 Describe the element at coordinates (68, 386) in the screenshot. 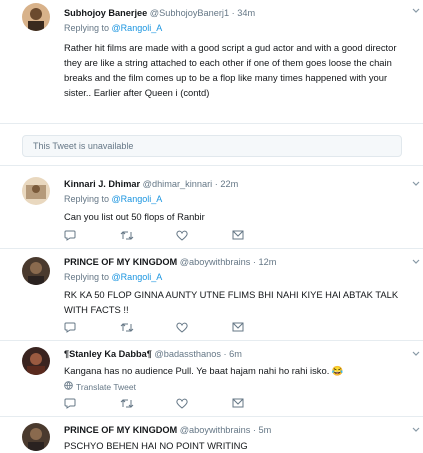

I see `globe-icon` at that location.